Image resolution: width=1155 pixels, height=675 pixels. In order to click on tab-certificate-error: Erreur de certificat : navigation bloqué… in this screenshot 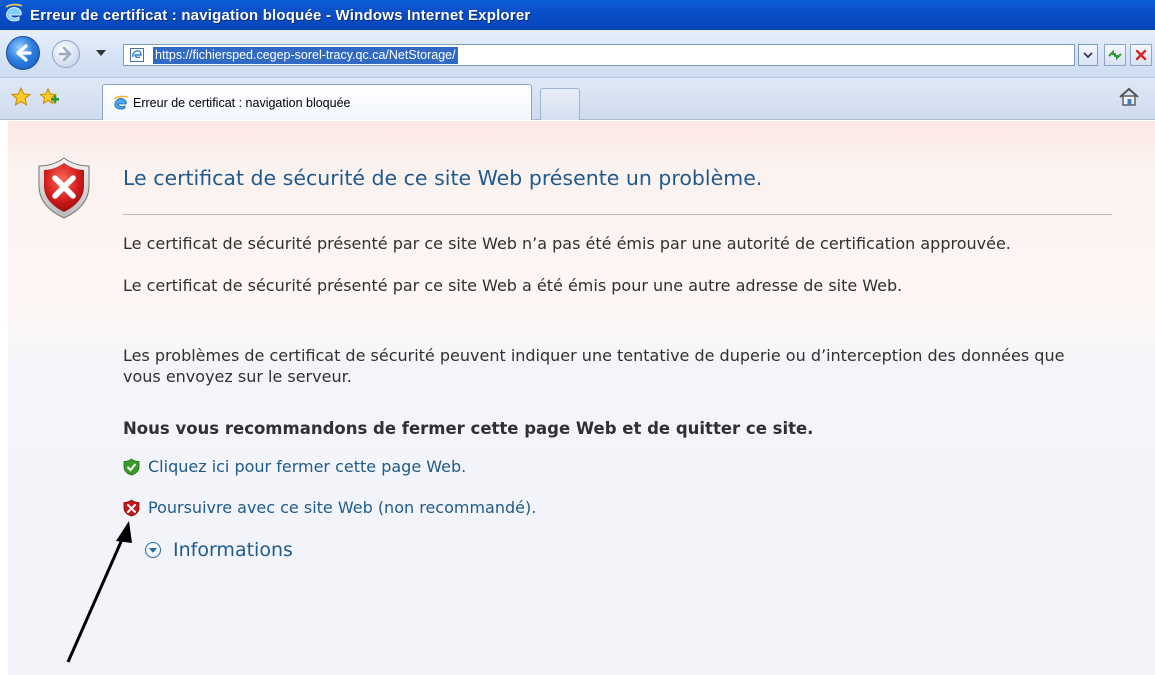, I will do `click(317, 102)`.